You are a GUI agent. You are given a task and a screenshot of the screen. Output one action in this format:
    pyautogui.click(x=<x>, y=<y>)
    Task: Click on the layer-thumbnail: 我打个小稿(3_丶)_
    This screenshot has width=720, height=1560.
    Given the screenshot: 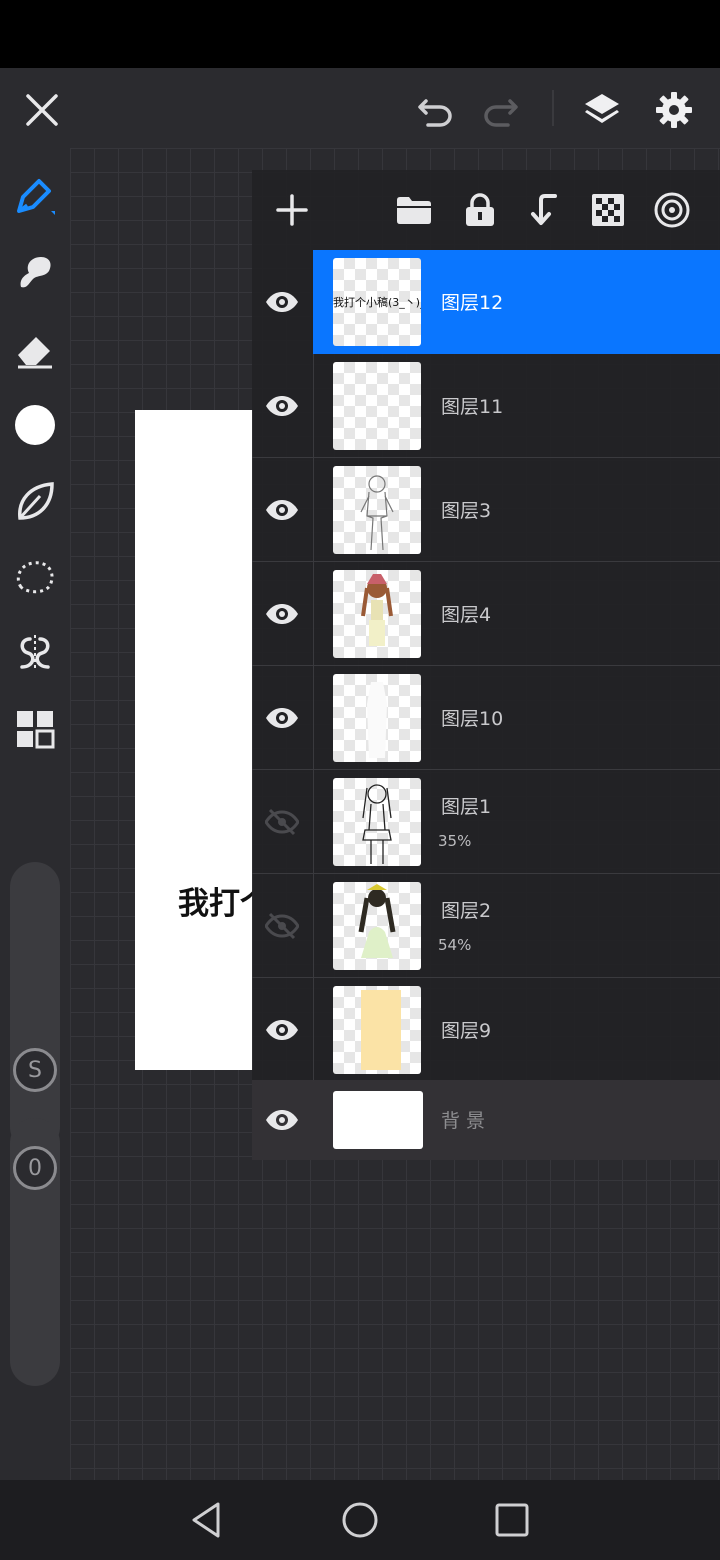 What is the action you would take?
    pyautogui.click(x=377, y=302)
    